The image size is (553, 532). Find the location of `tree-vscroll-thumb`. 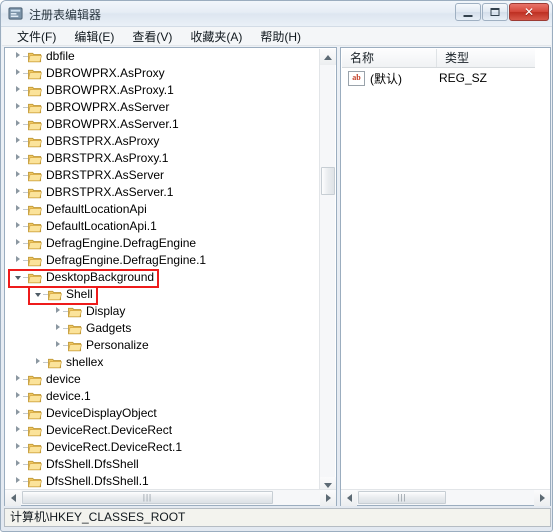

tree-vscroll-thumb is located at coordinates (328, 181).